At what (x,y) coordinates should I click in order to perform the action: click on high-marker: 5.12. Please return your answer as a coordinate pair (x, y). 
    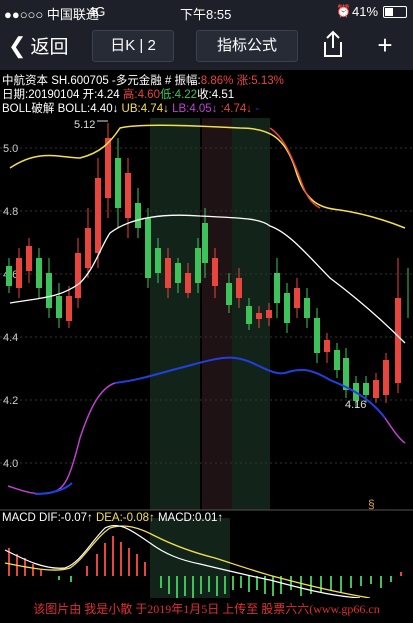
    Looking at the image, I should click on (84, 125).